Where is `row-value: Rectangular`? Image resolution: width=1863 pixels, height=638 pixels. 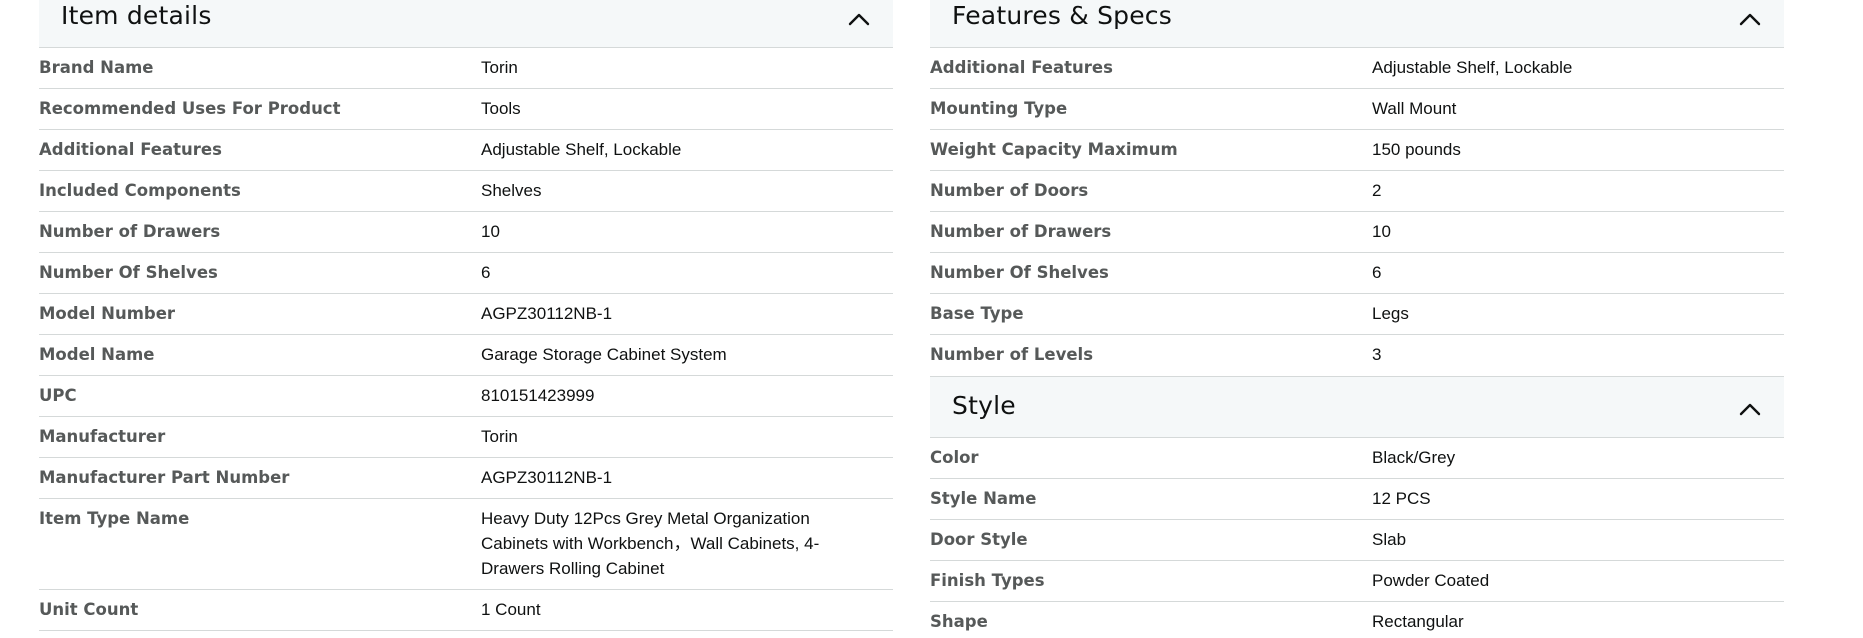 row-value: Rectangular is located at coordinates (1418, 621).